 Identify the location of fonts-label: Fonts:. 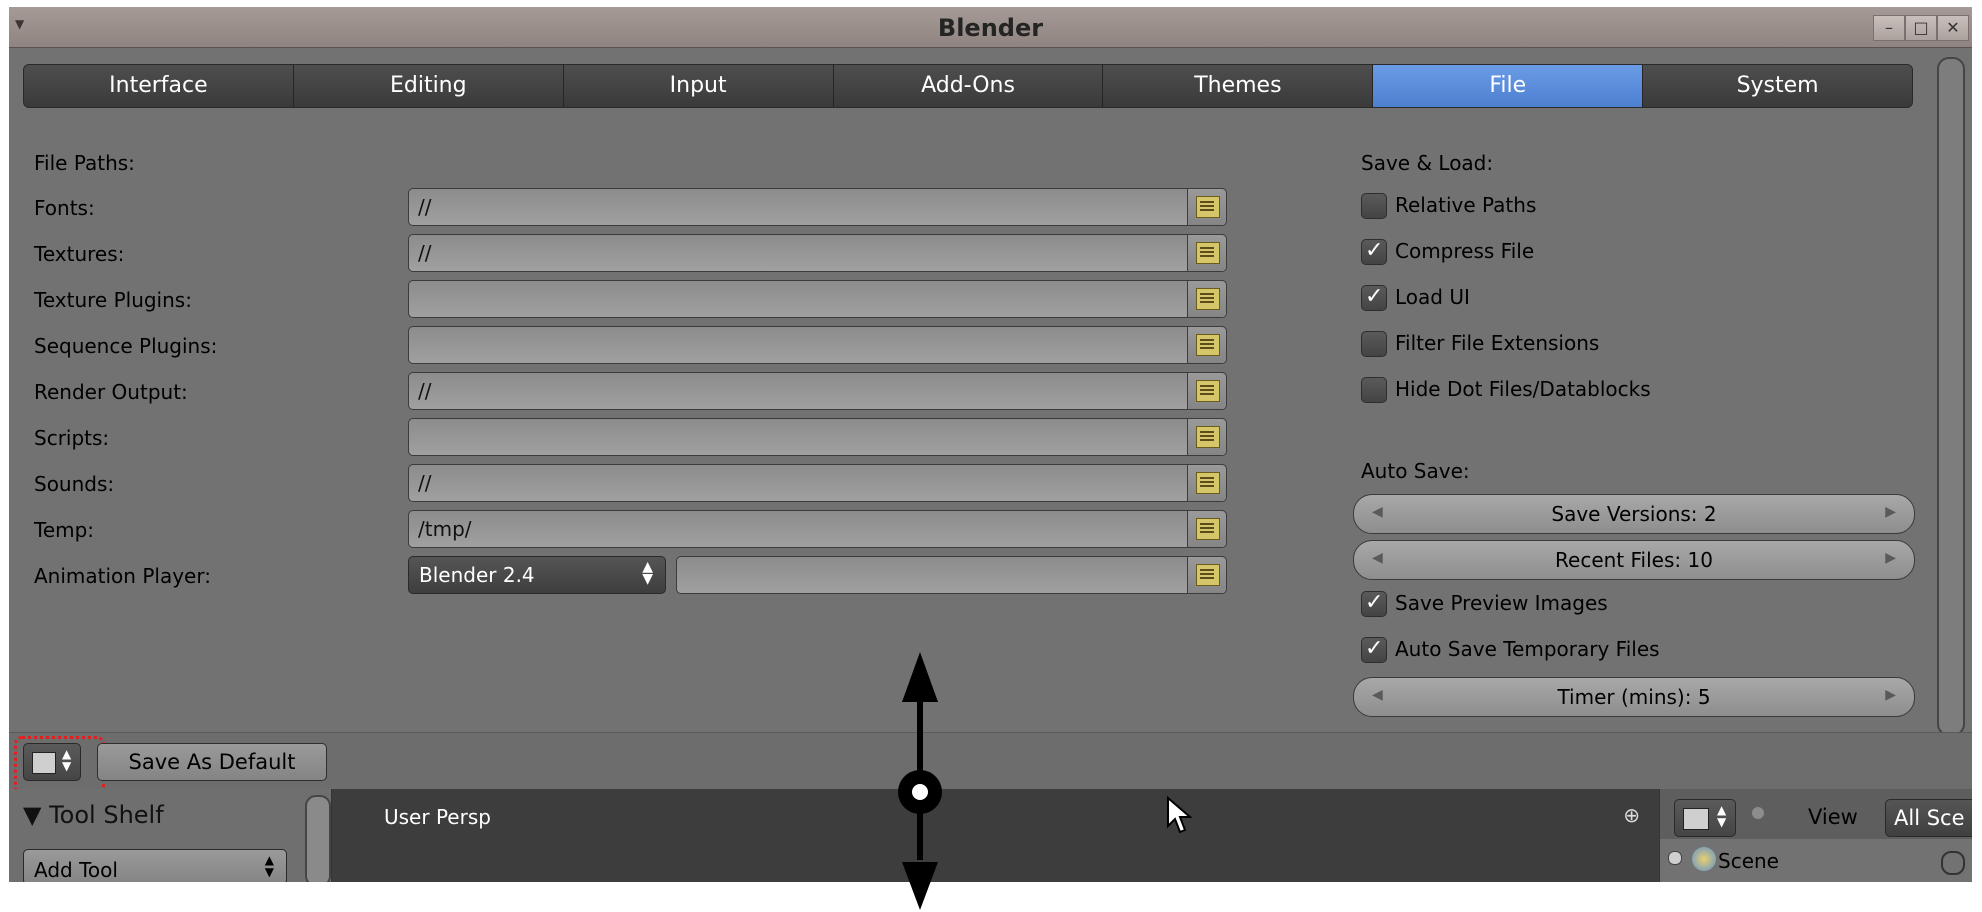
(64, 208).